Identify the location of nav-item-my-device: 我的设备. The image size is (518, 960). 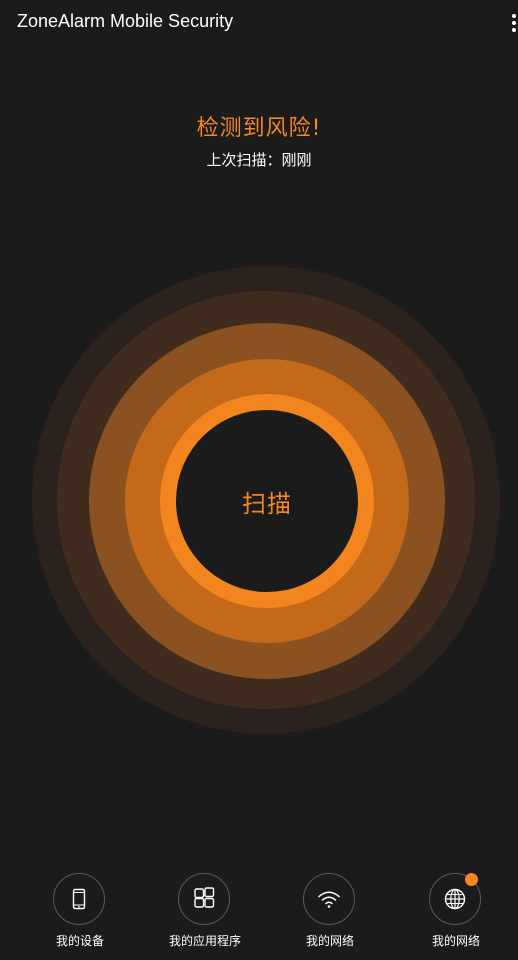
(80, 911).